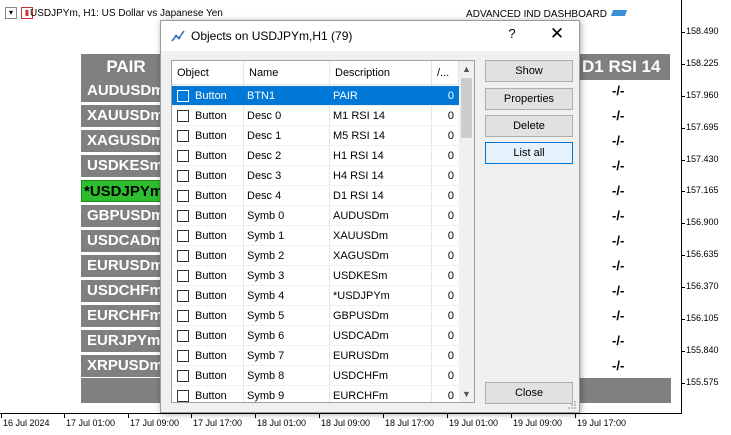 The width and height of the screenshot is (731, 435). Describe the element at coordinates (315, 256) in the screenshot. I see `table-row: Button Symb 2 XAGUSDm 0` at that location.